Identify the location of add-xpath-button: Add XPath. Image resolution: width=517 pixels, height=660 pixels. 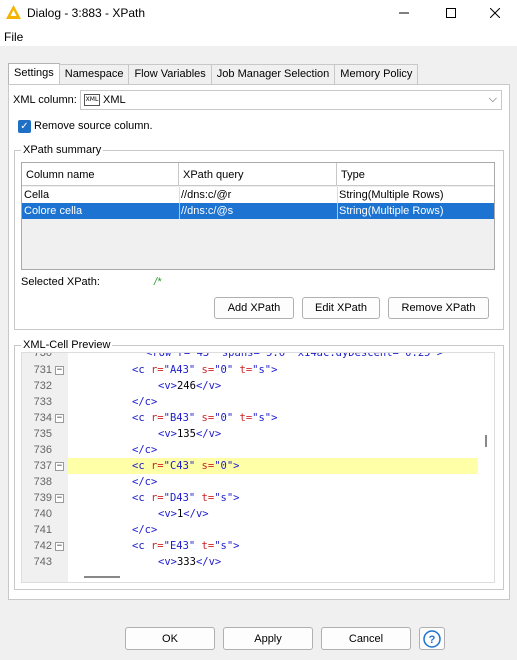
(254, 308).